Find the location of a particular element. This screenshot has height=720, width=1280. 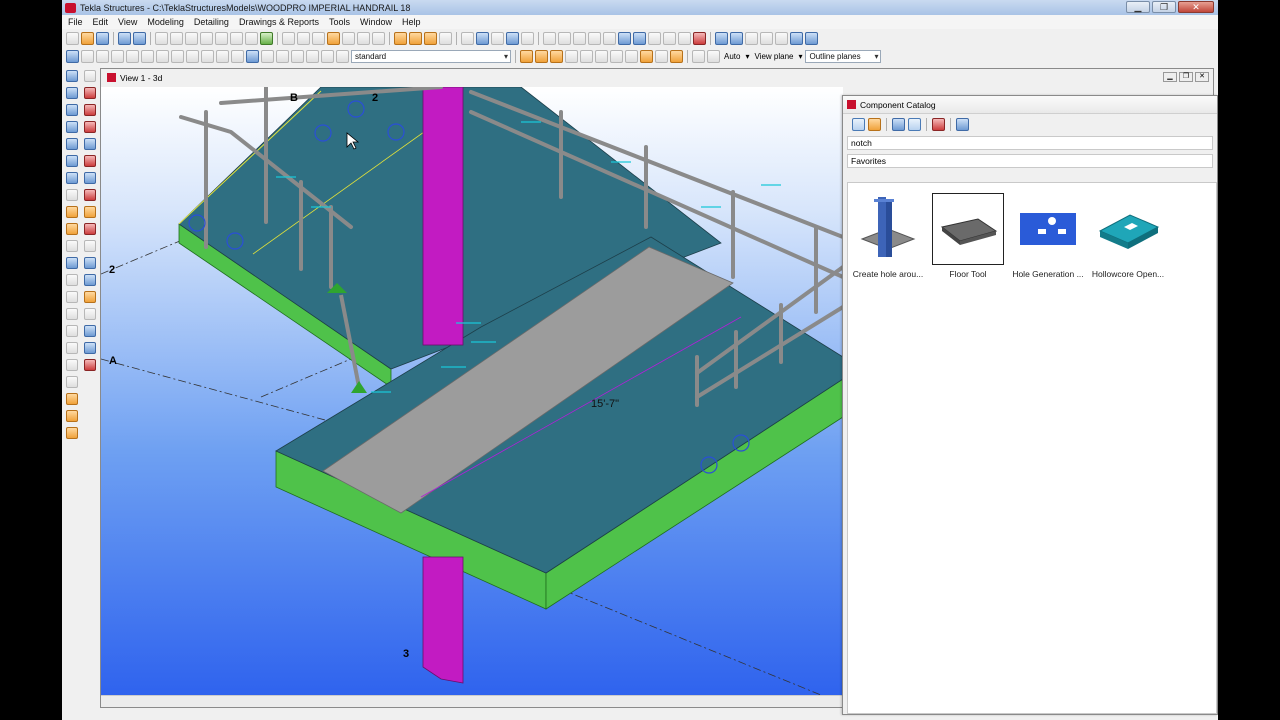

view-icon is located at coordinates (624, 38).